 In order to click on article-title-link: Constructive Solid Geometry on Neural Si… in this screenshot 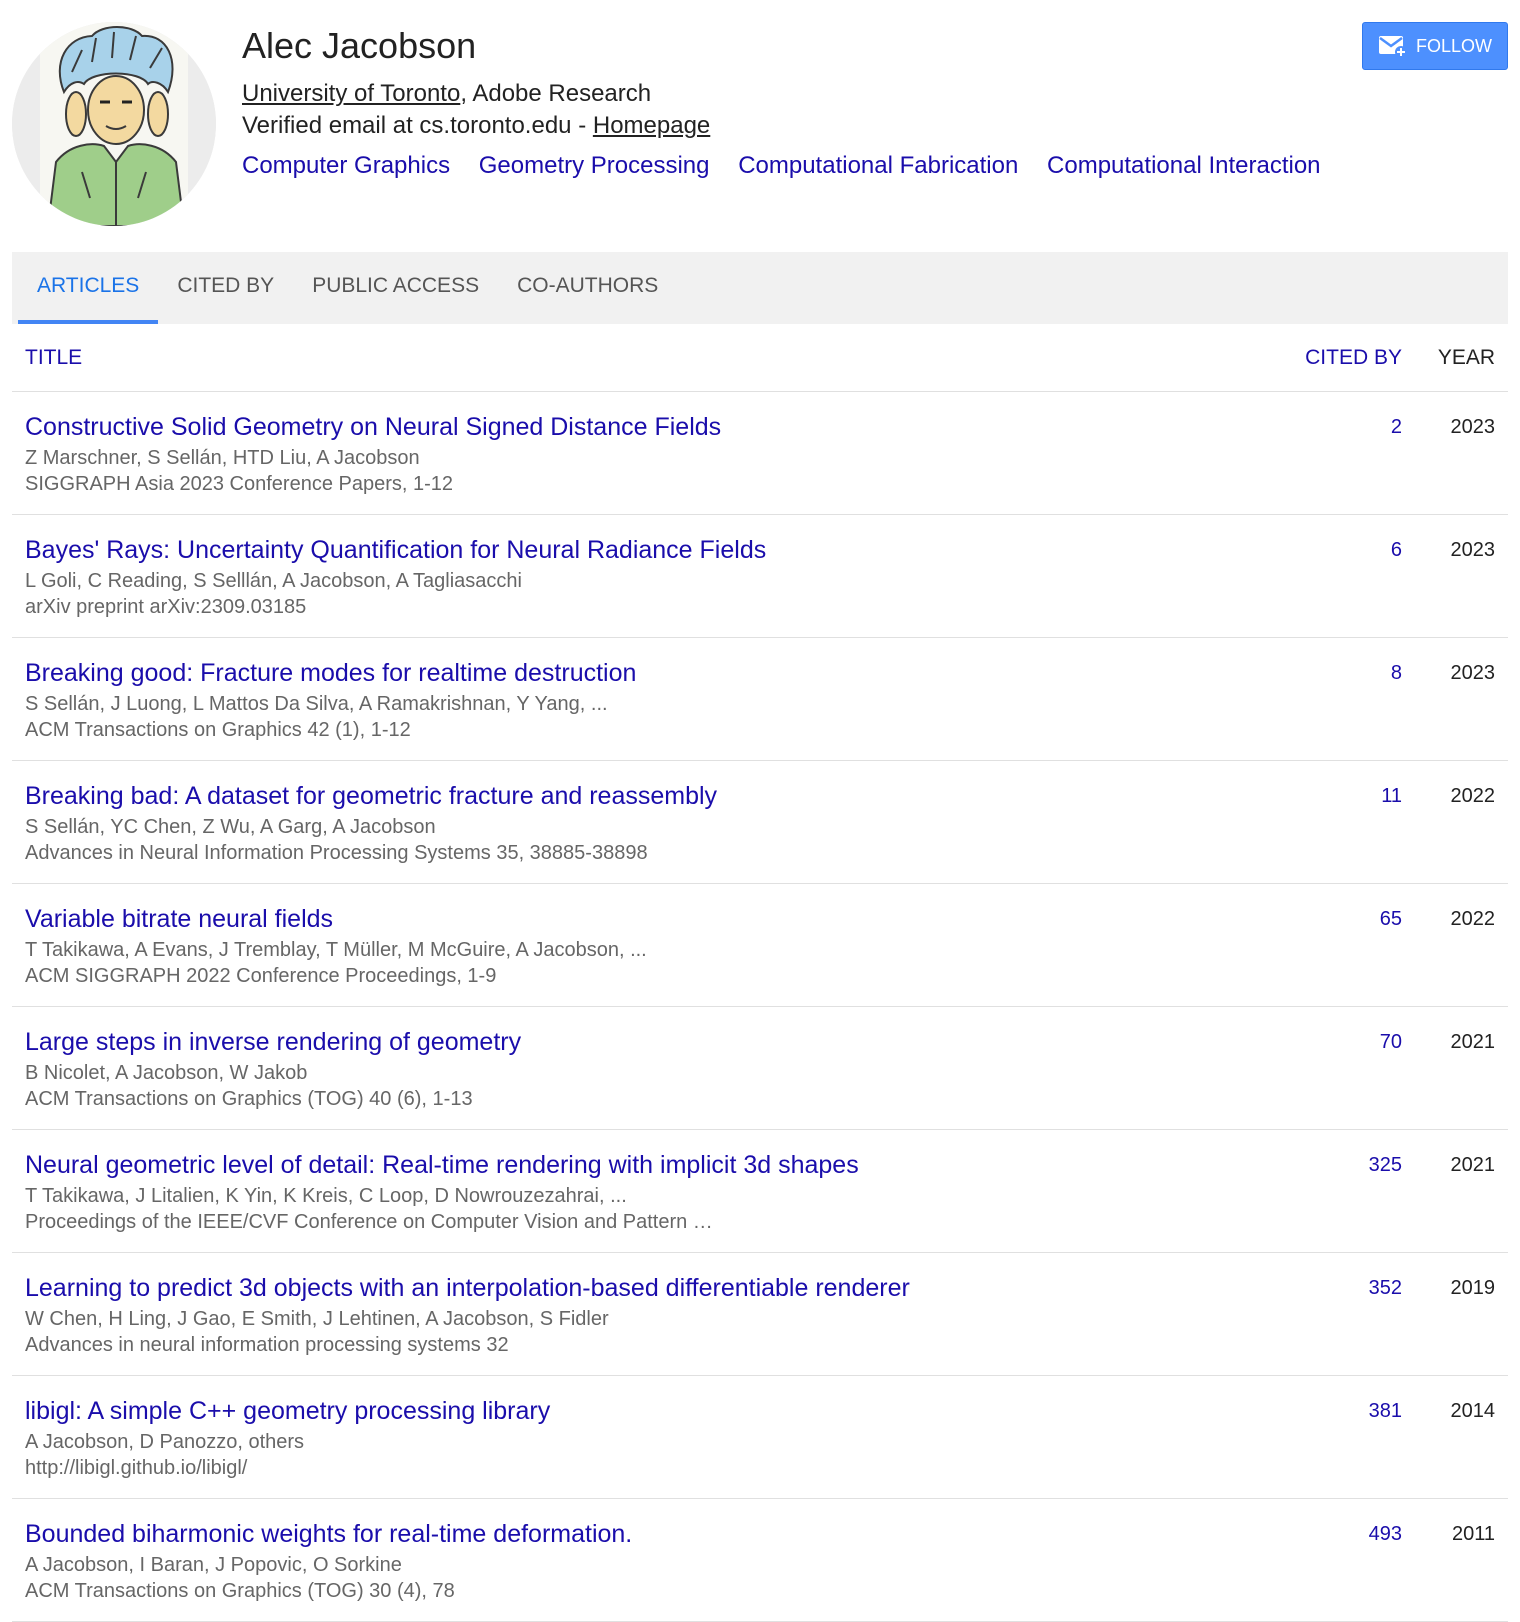, I will do `click(373, 427)`.